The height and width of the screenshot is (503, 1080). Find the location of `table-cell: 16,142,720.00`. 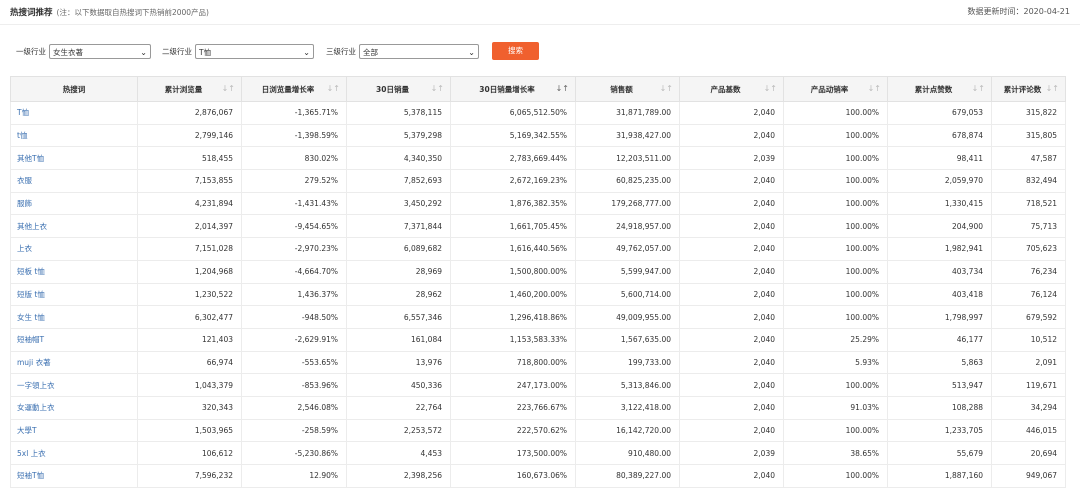

table-cell: 16,142,720.00 is located at coordinates (627, 430).